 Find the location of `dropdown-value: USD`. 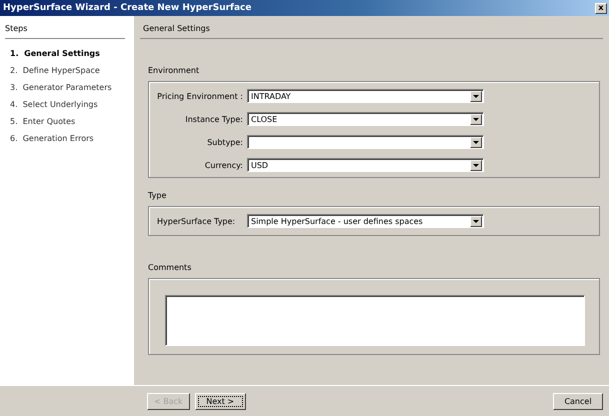

dropdown-value: USD is located at coordinates (259, 165).